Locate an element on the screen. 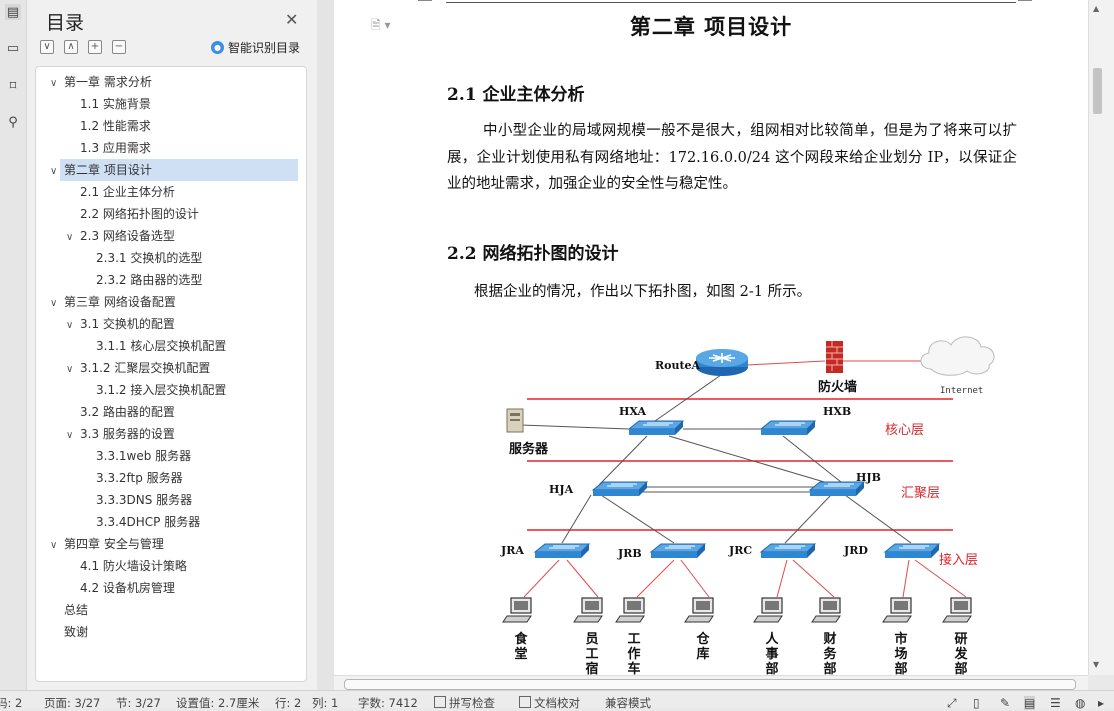 Image resolution: width=1114 pixels, height=711 pixels. scroll-down-icon: ▼ is located at coordinates (1096, 664).